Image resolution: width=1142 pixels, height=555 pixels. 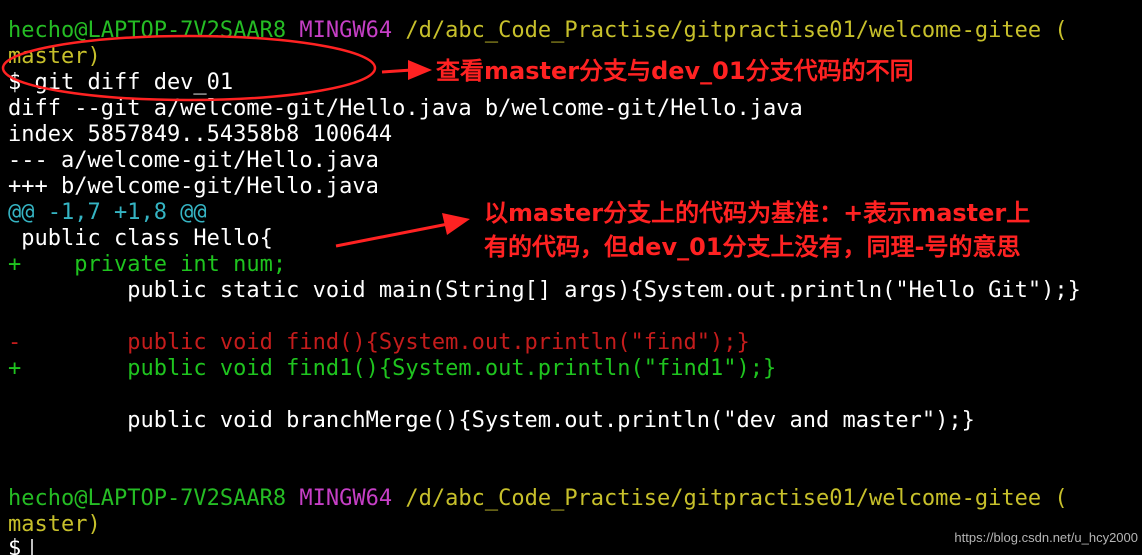 I want to click on command-line: $ git diff dev_01, so click(x=121, y=82).